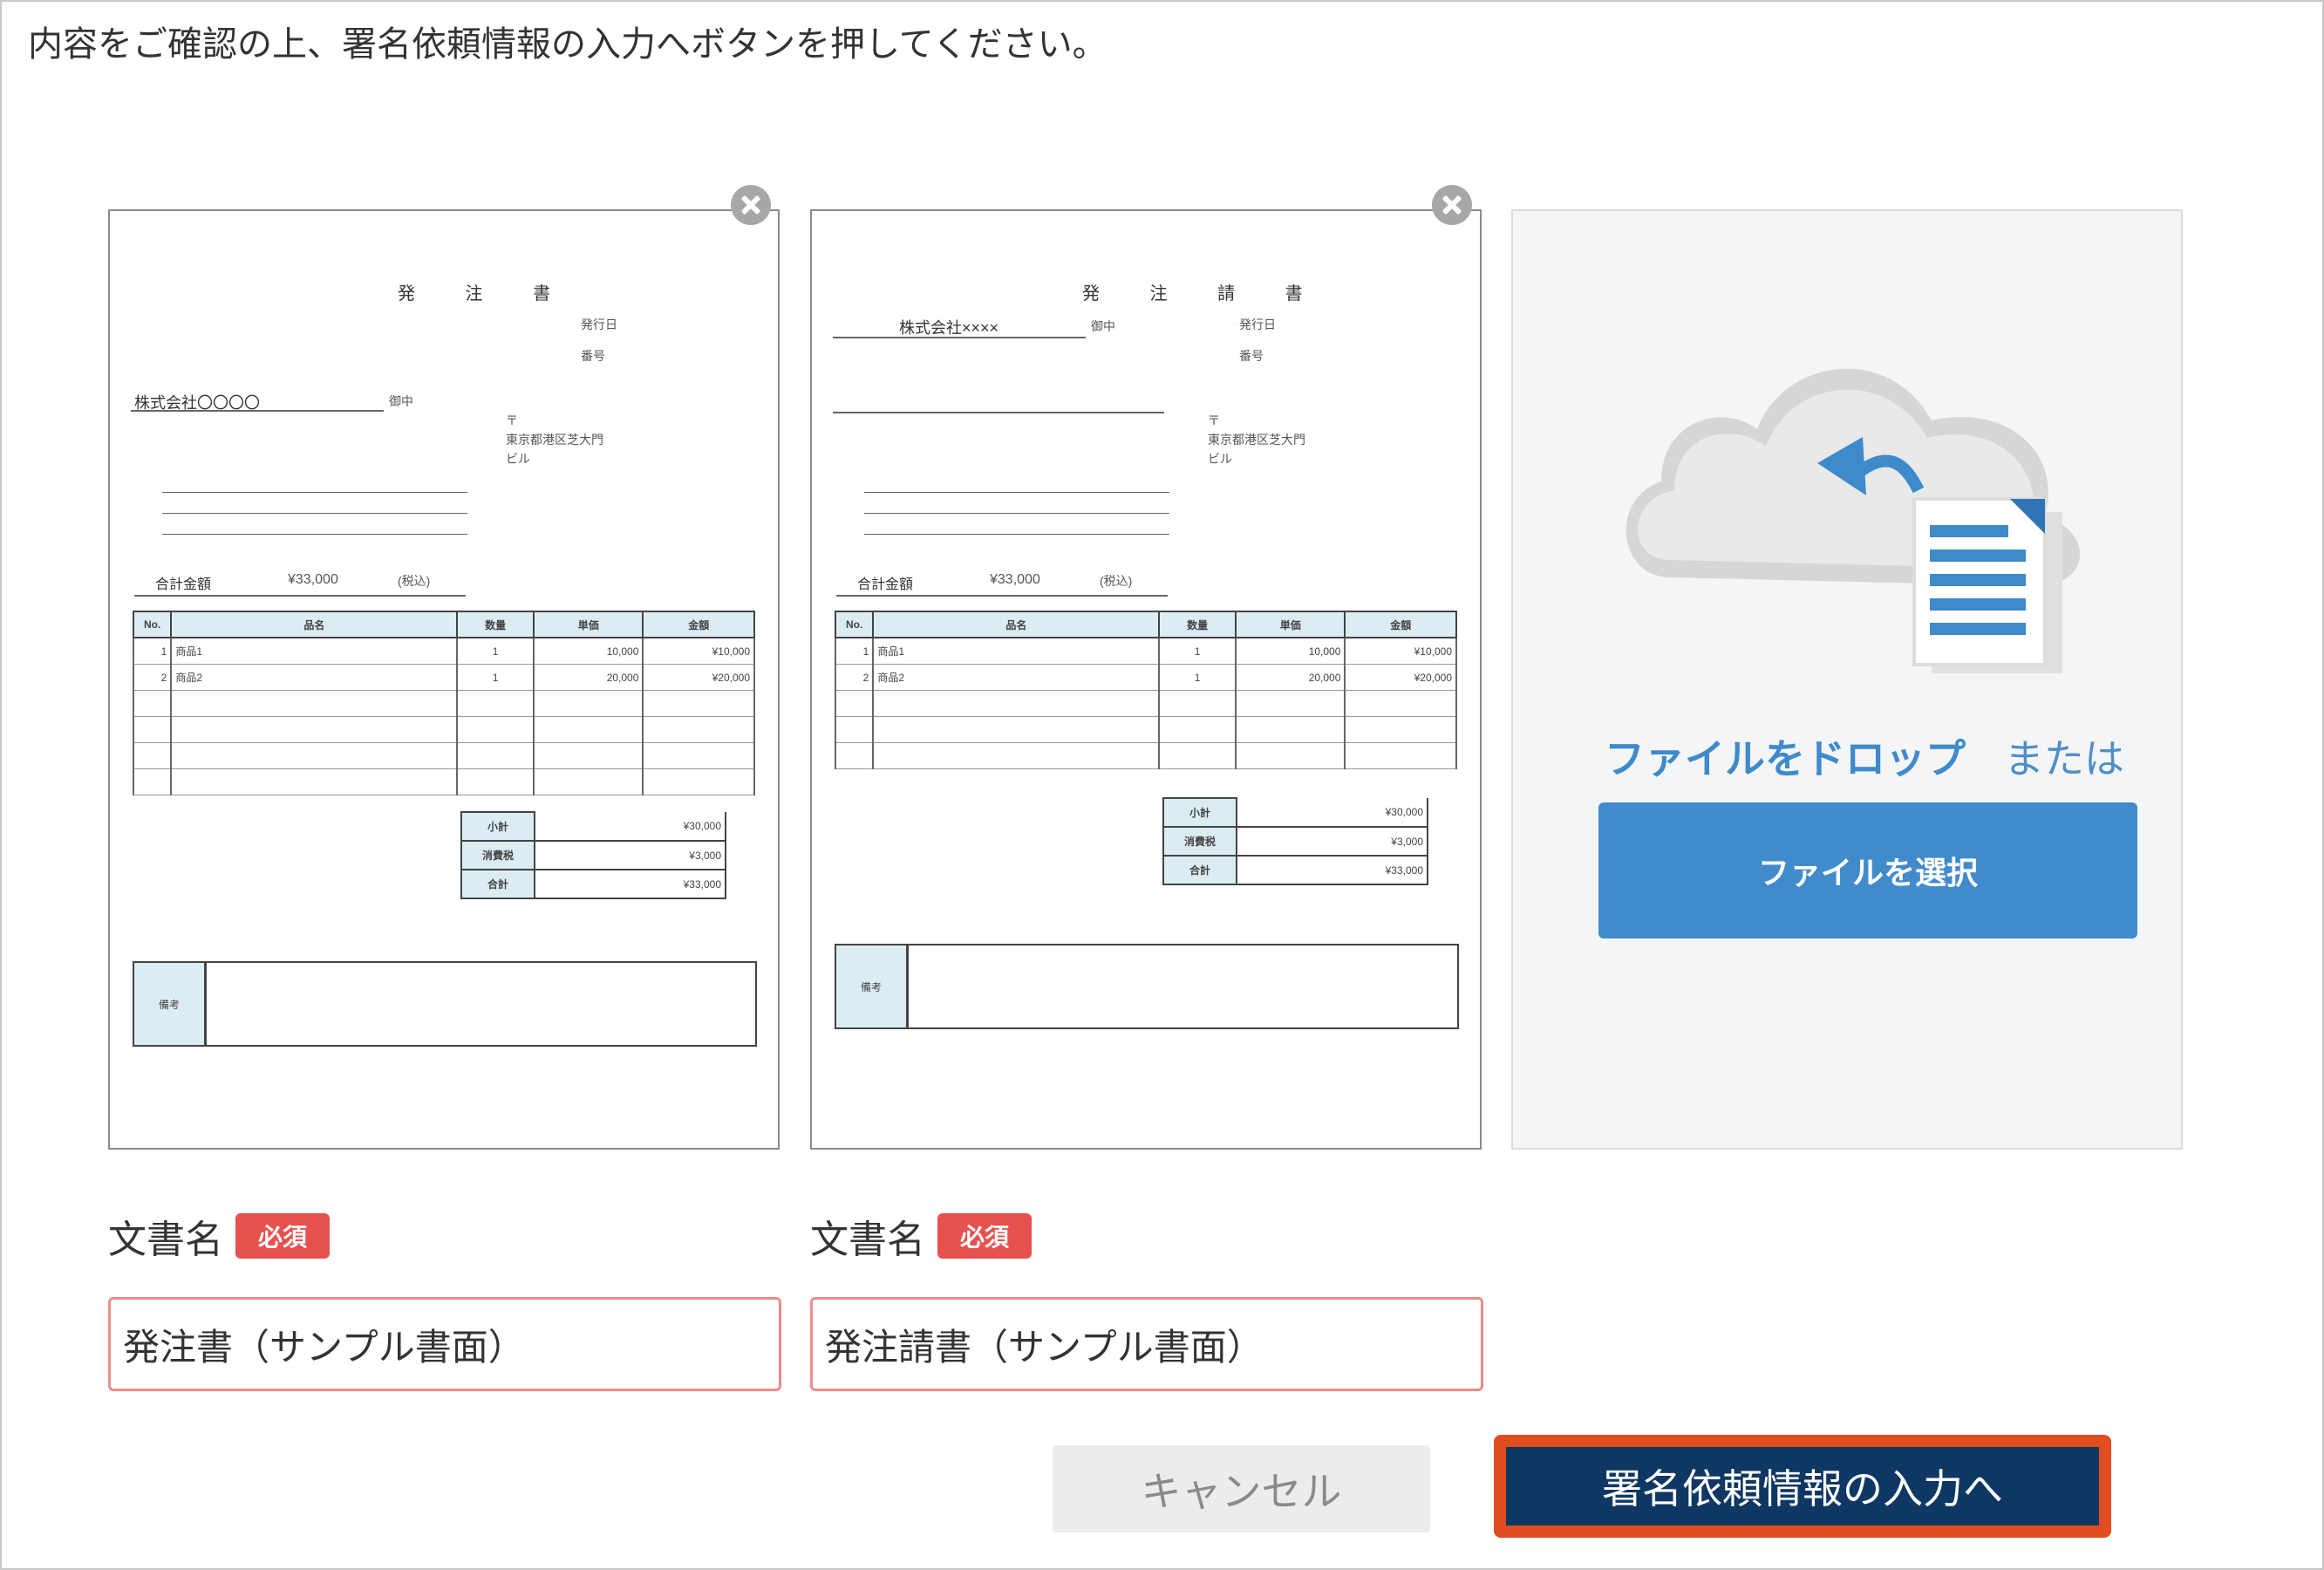  I want to click on proceed-to-signature-request-button: 署名依頼情報の入力へ, so click(1802, 1486).